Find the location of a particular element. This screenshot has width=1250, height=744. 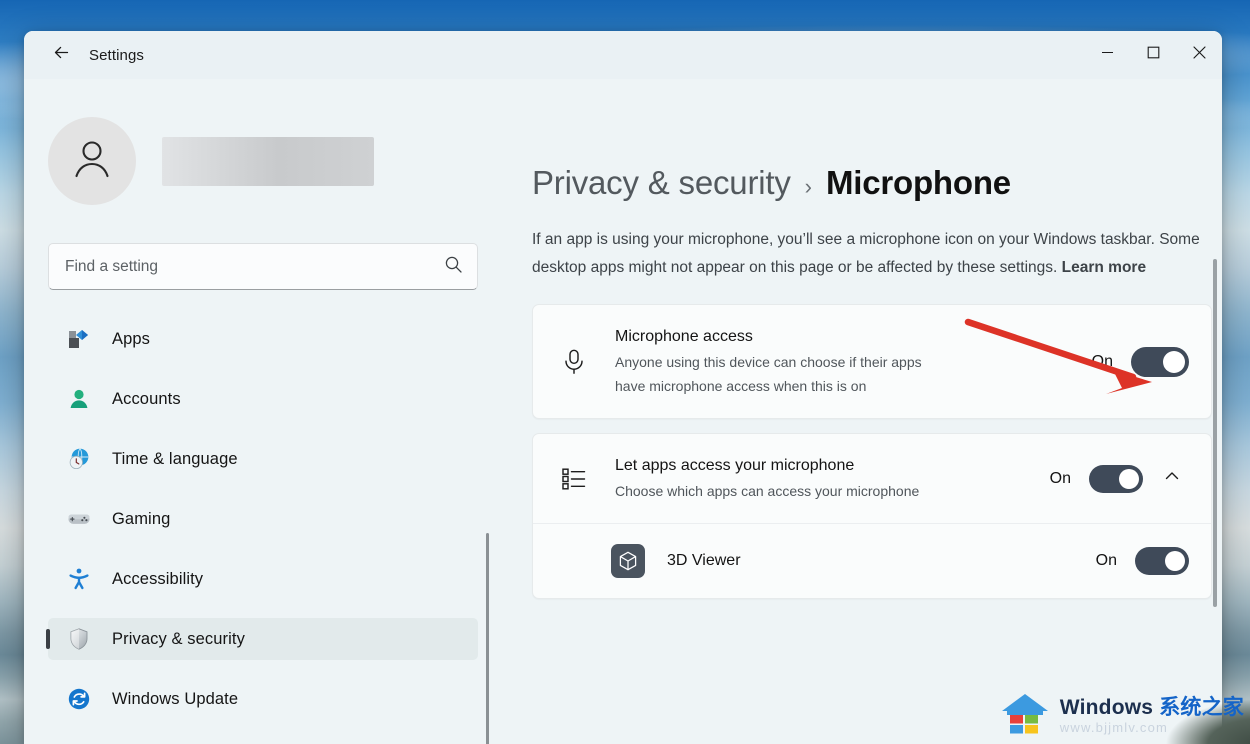

back-button is located at coordinates (61, 55).